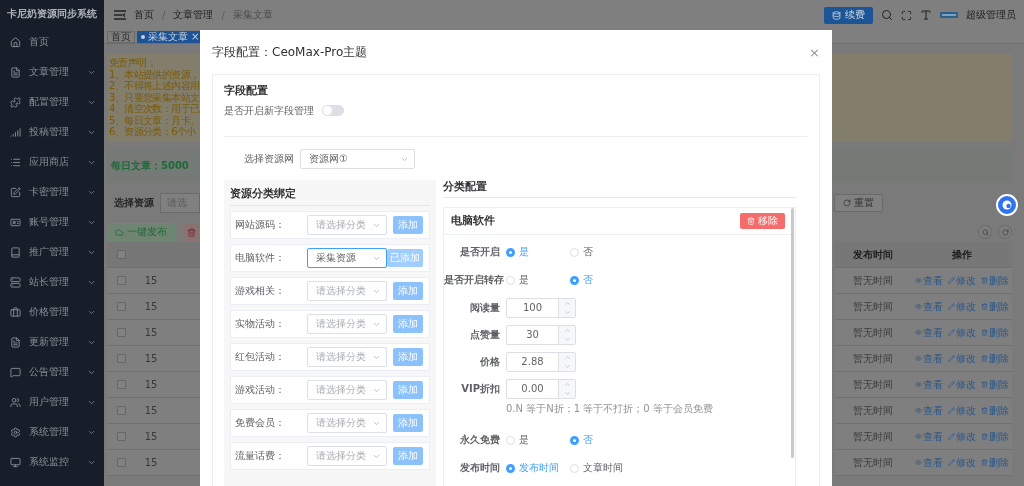 The image size is (1024, 486). Describe the element at coordinates (52, 42) in the screenshot. I see `sidebar-item: 首页` at that location.